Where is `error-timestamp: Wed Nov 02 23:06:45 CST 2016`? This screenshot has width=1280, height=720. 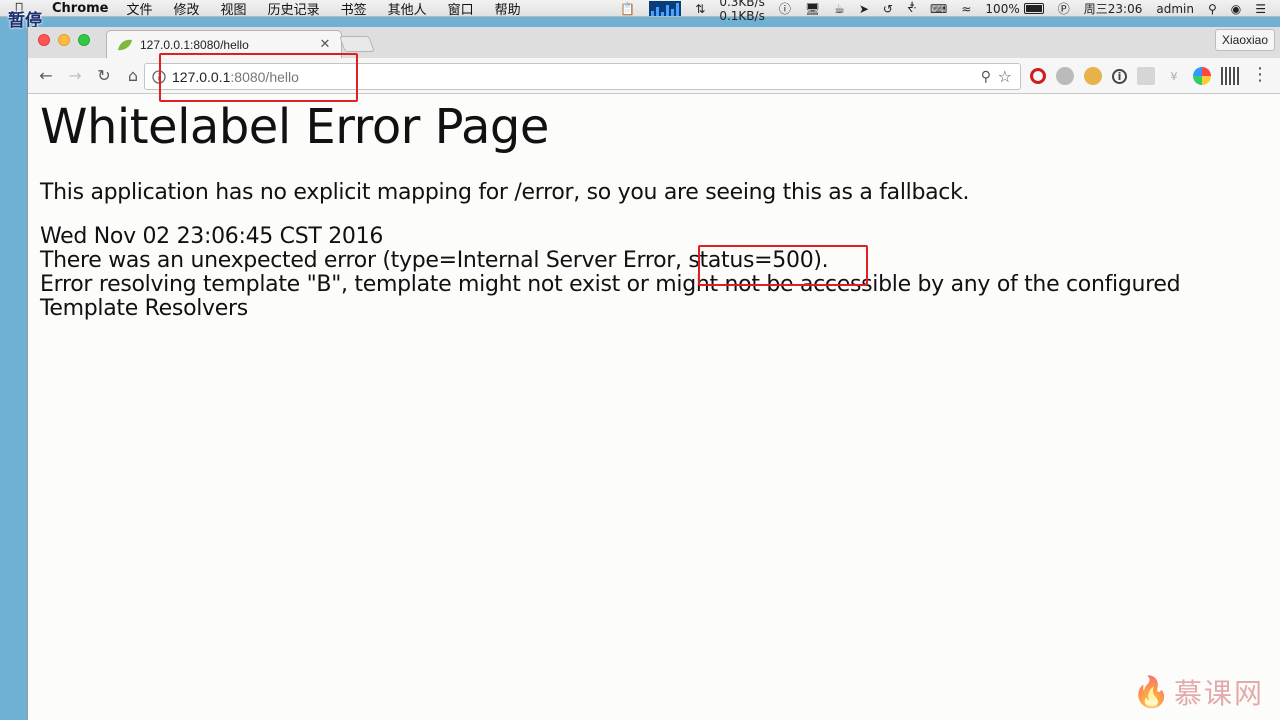
error-timestamp: Wed Nov 02 23:06:45 CST 2016 is located at coordinates (212, 236).